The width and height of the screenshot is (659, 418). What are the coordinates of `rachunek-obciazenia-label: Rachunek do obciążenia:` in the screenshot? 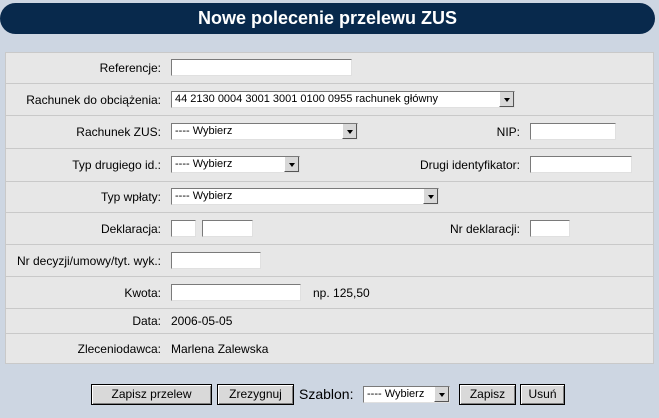 It's located at (93, 99).